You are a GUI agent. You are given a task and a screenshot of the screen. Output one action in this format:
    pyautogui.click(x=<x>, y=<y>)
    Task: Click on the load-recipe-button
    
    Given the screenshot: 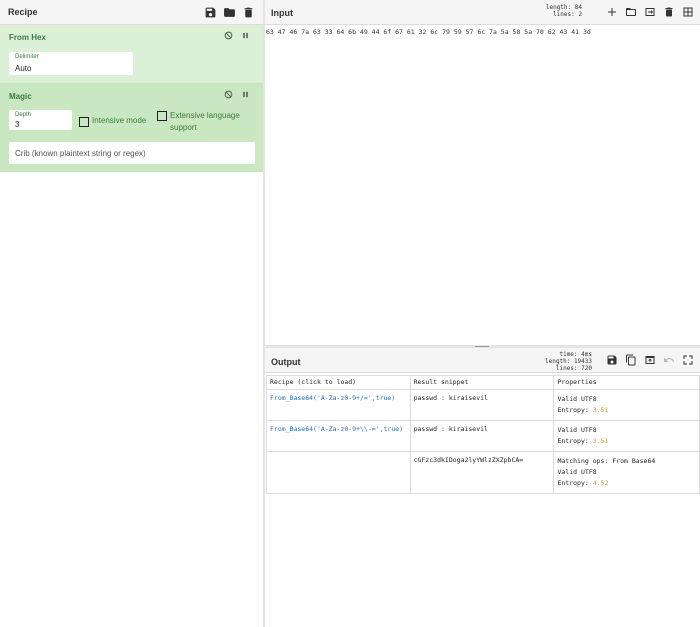 What is the action you would take?
    pyautogui.click(x=229, y=12)
    